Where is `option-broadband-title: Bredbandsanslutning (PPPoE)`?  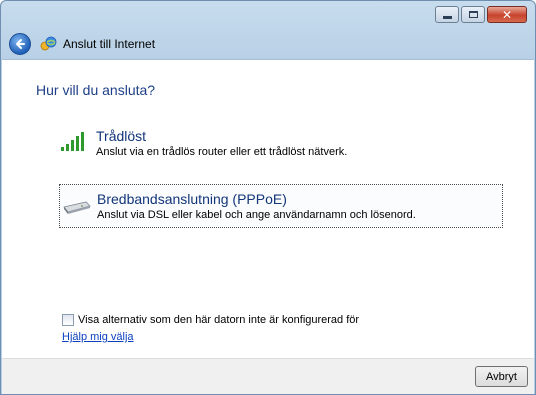
option-broadband-title: Bredbandsanslutning (PPPoE) is located at coordinates (192, 199).